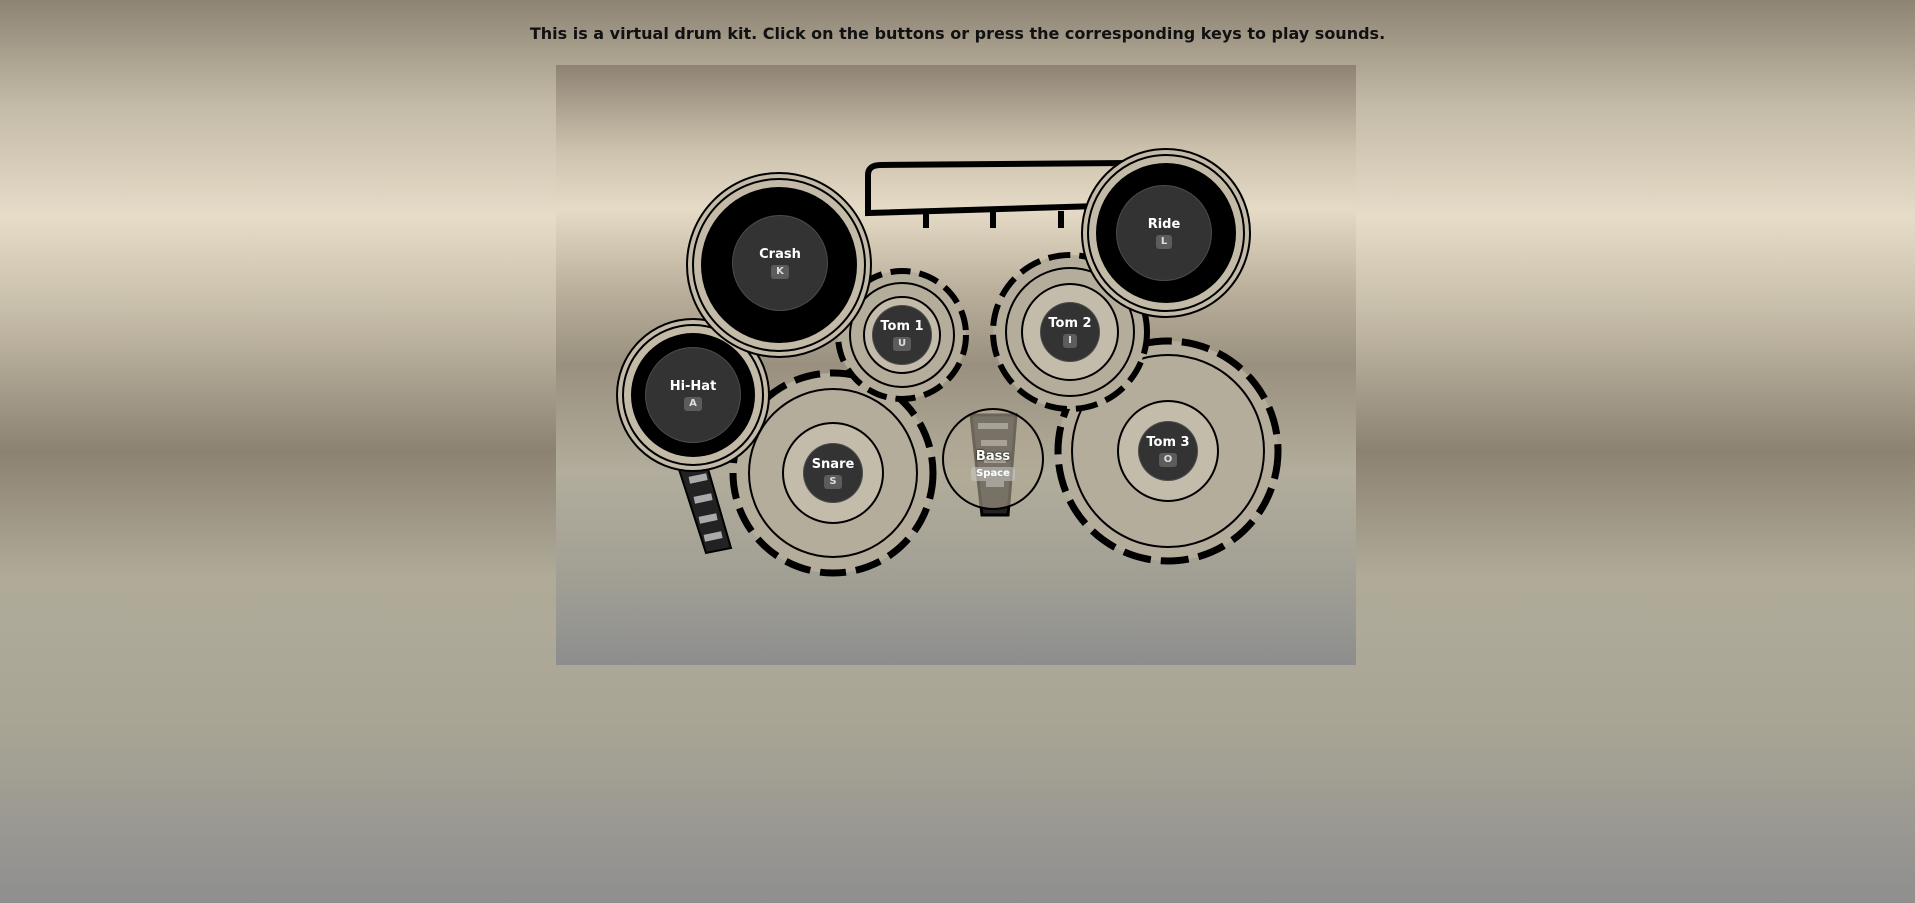 The width and height of the screenshot is (1915, 903). What do you see at coordinates (993, 474) in the screenshot?
I see `bass-key: Space` at bounding box center [993, 474].